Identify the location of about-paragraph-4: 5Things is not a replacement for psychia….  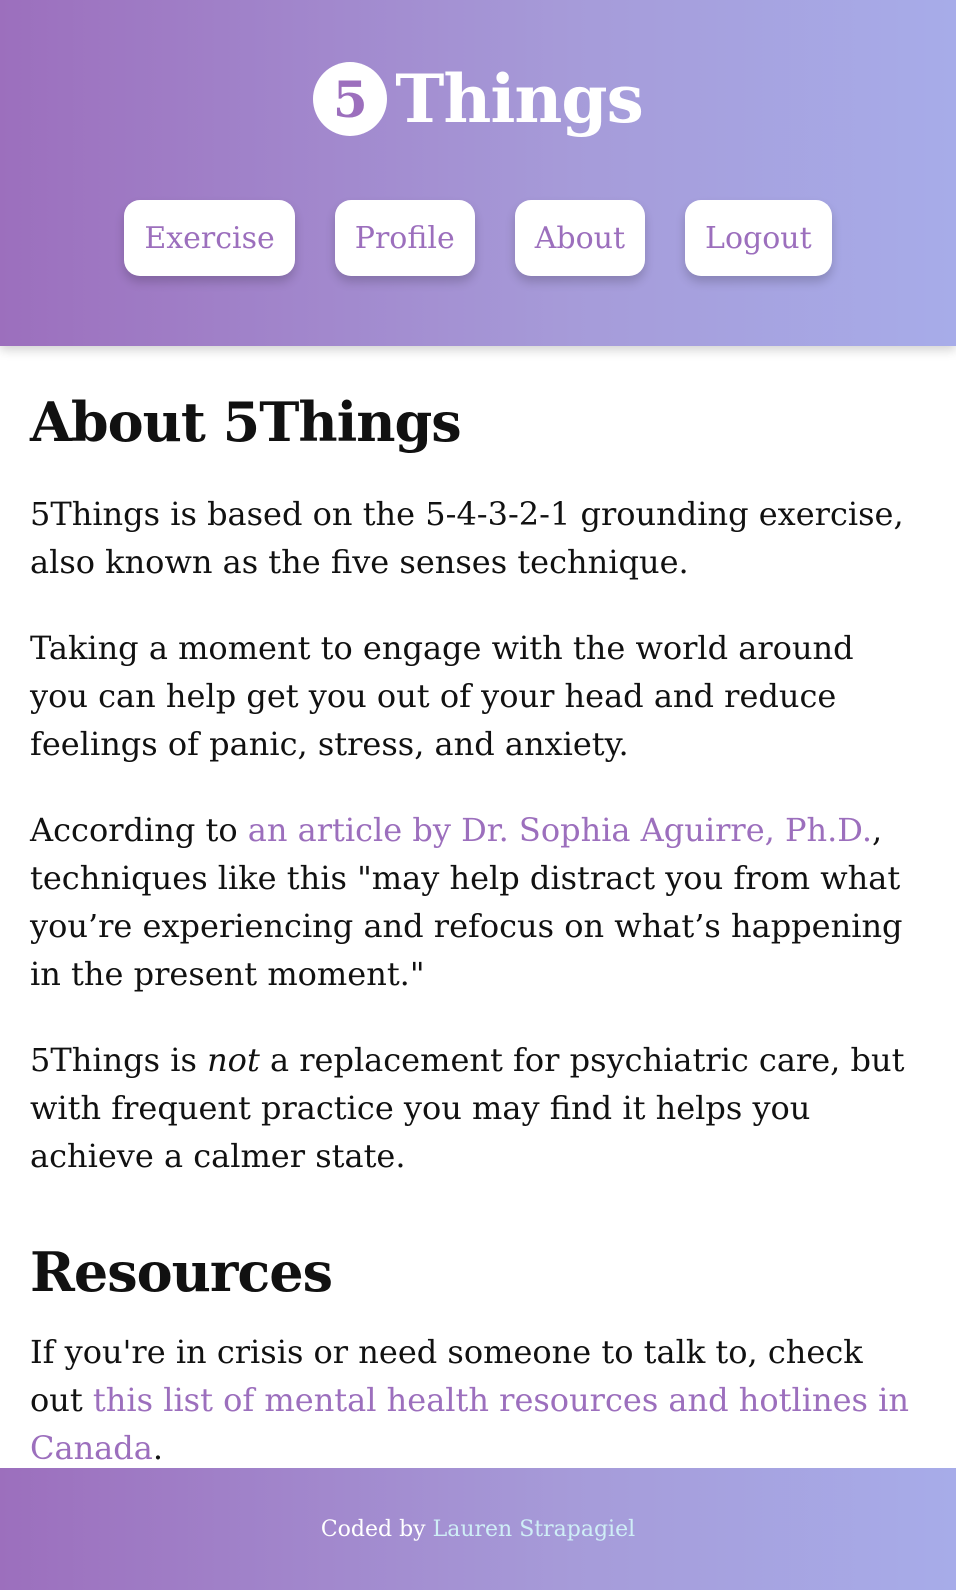
(475, 1108).